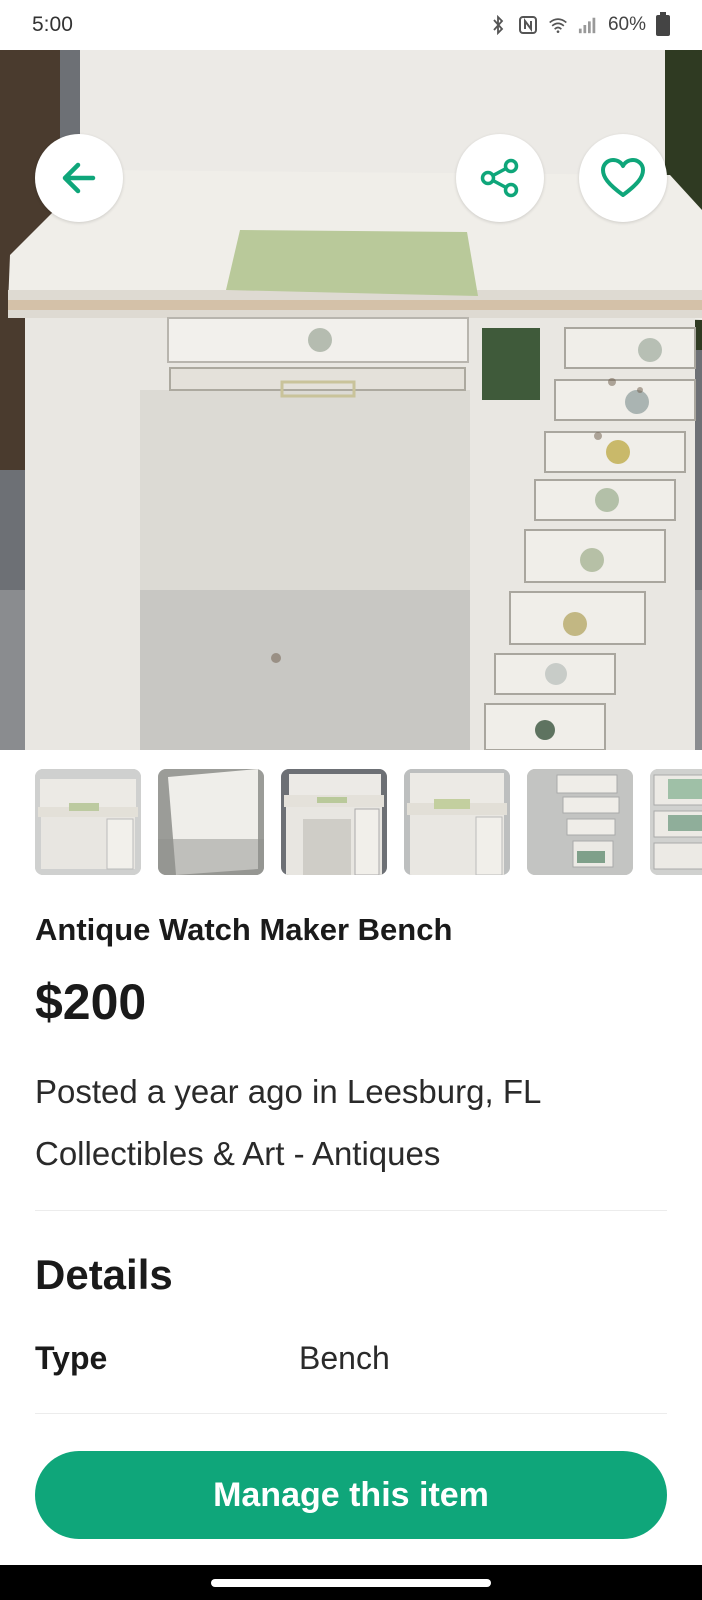 This screenshot has width=702, height=1600. I want to click on favorite-button, so click(623, 178).